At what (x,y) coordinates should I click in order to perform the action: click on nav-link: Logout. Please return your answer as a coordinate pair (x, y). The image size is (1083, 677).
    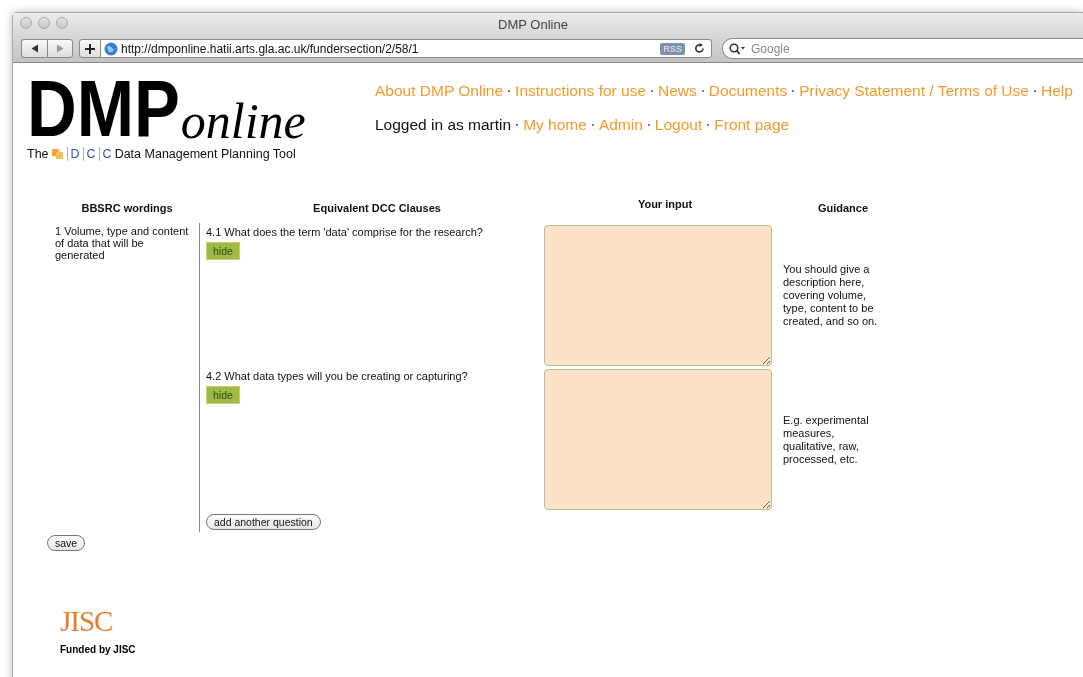
    Looking at the image, I should click on (678, 125).